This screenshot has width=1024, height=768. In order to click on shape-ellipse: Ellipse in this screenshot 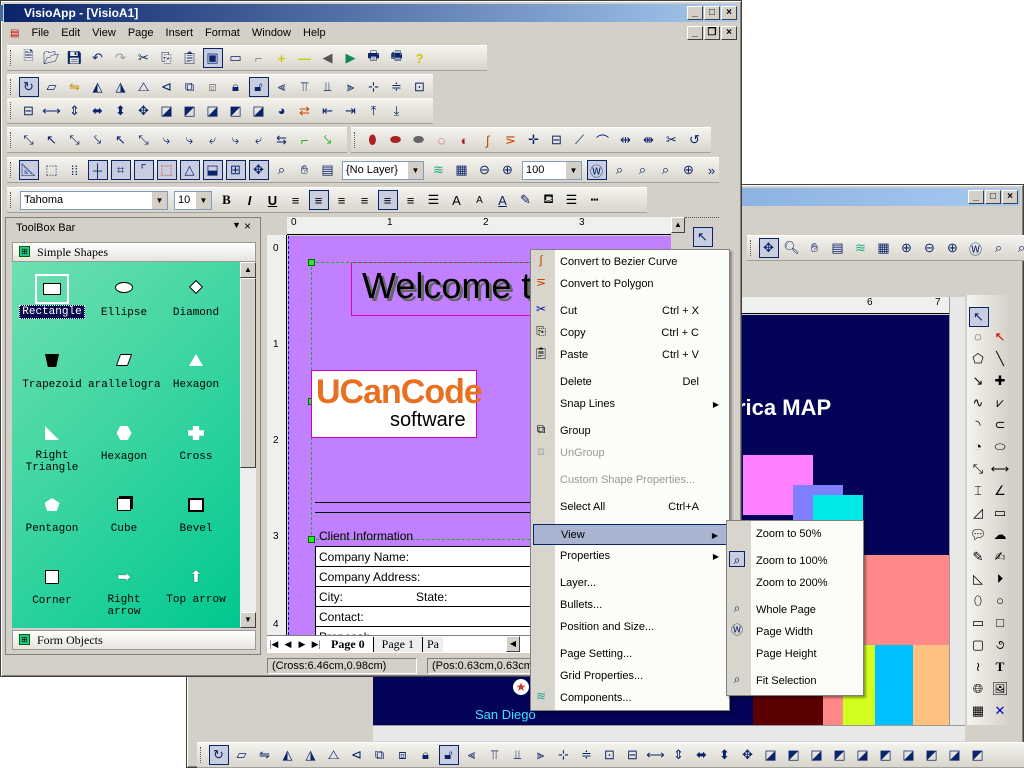, I will do `click(124, 300)`.